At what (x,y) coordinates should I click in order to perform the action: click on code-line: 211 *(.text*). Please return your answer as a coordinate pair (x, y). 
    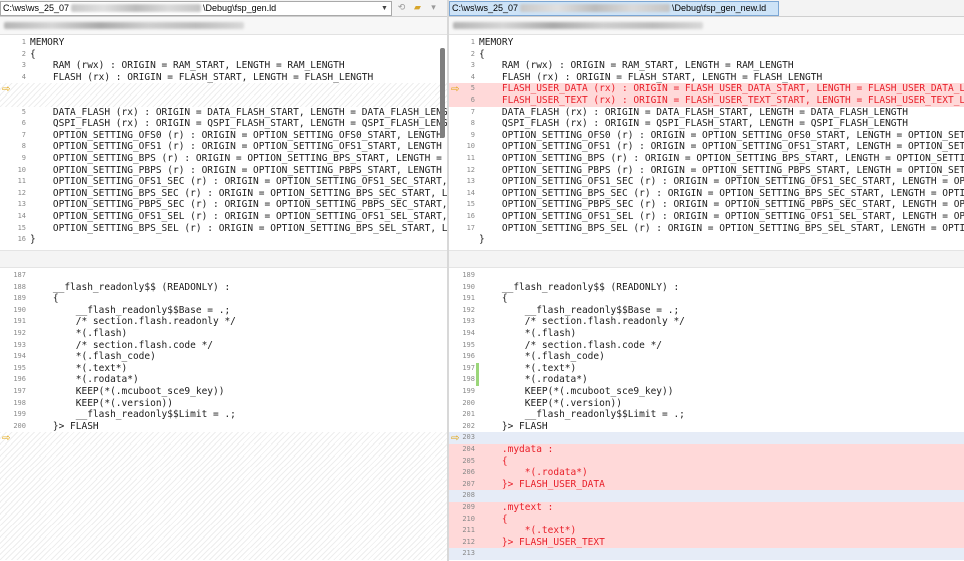
    Looking at the image, I should click on (706, 531).